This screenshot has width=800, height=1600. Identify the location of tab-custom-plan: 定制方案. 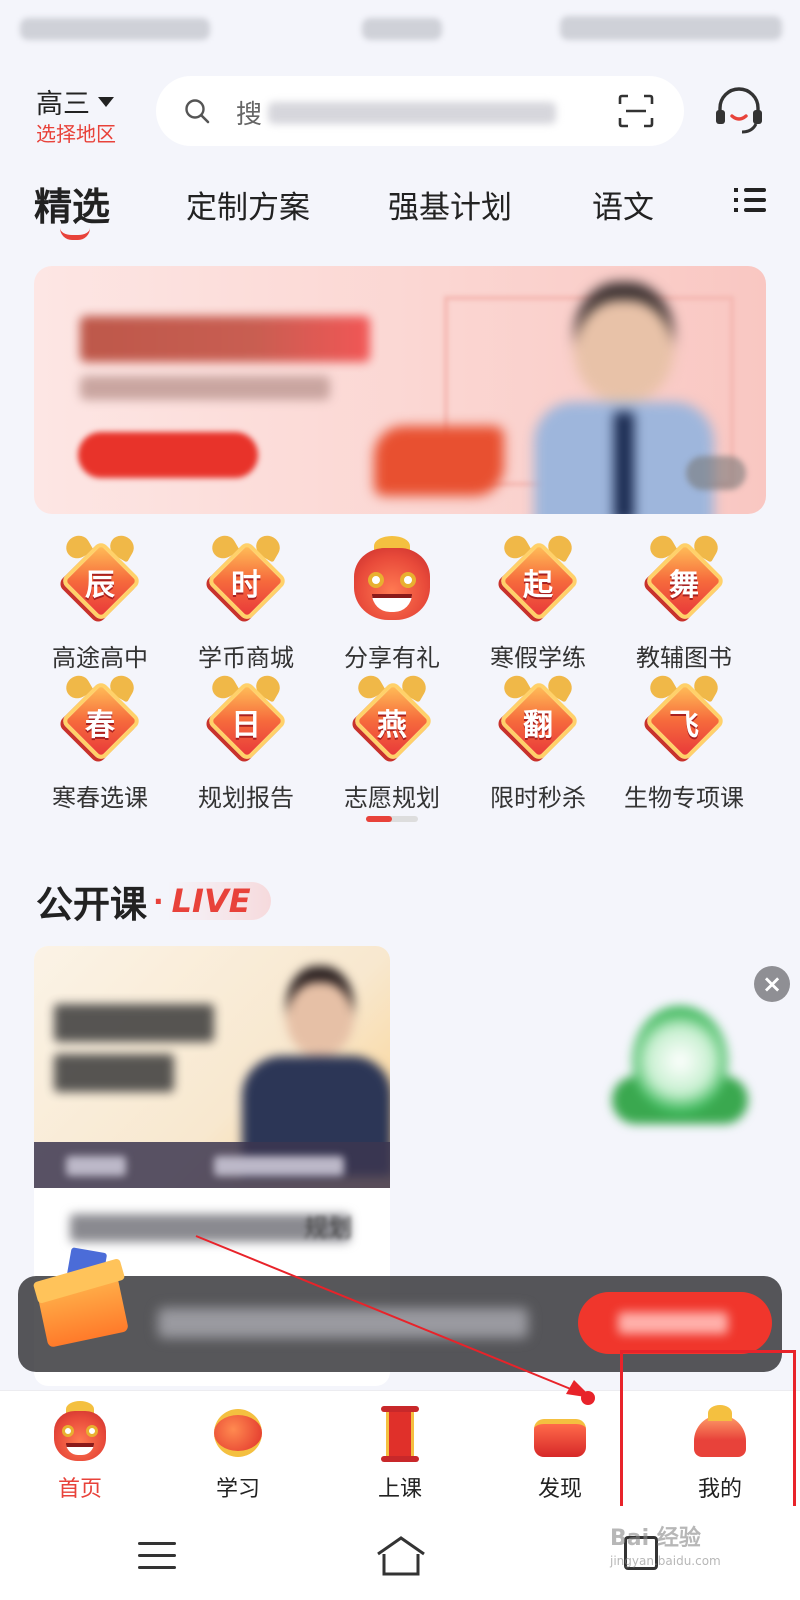
(248, 204).